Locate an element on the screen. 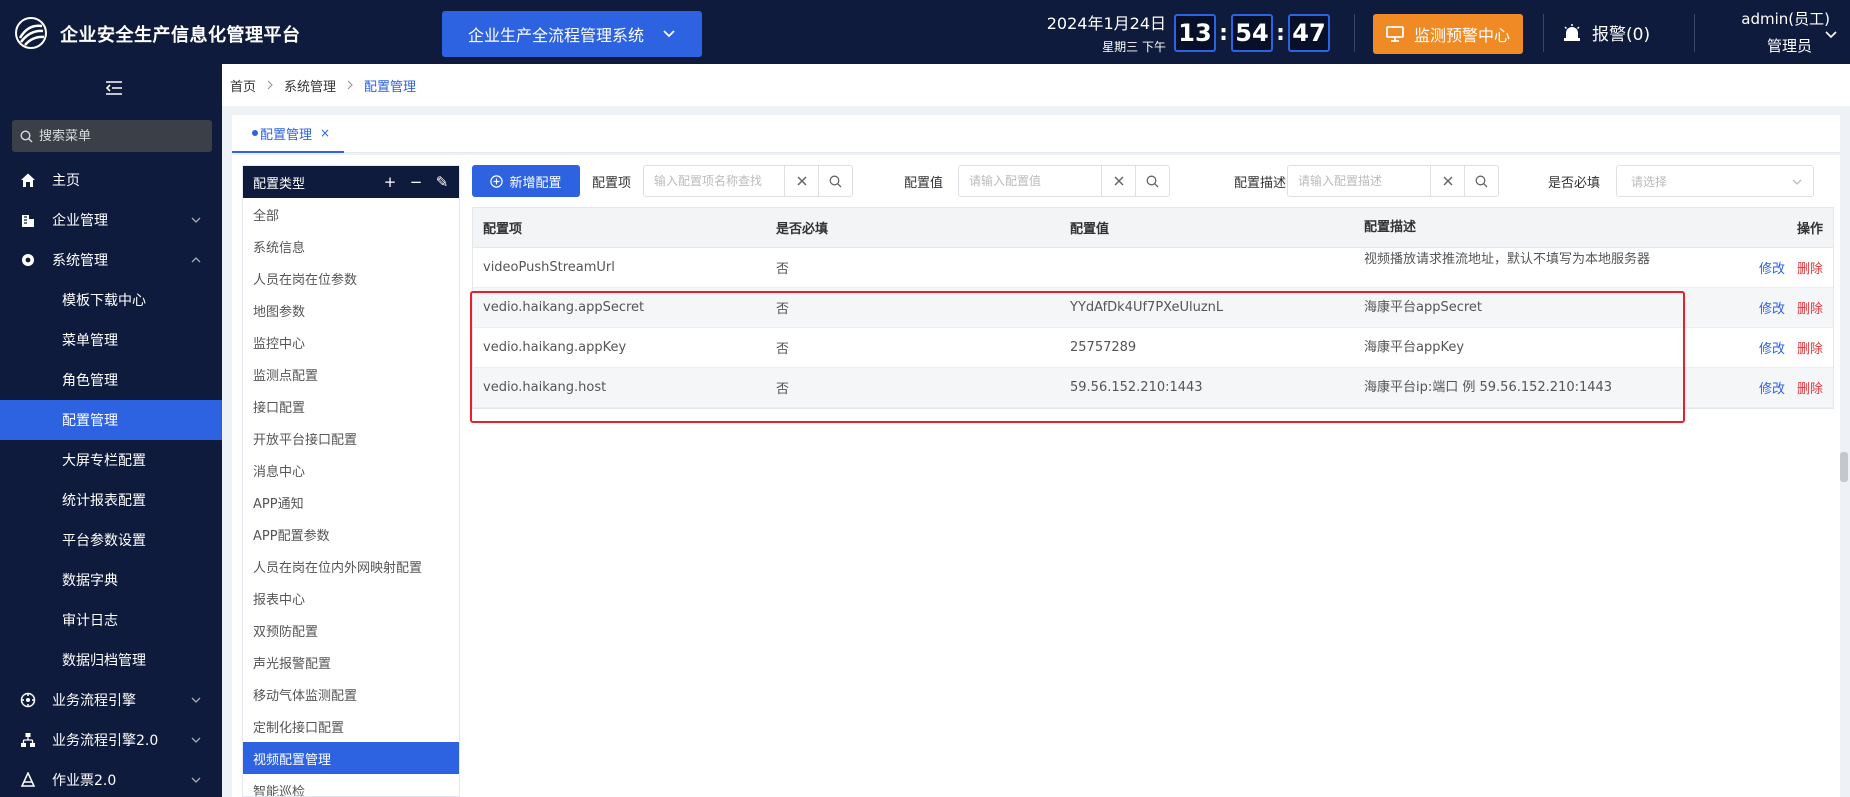 Image resolution: width=1850 pixels, height=797 pixels. filter-value-input is located at coordinates (1030, 181).